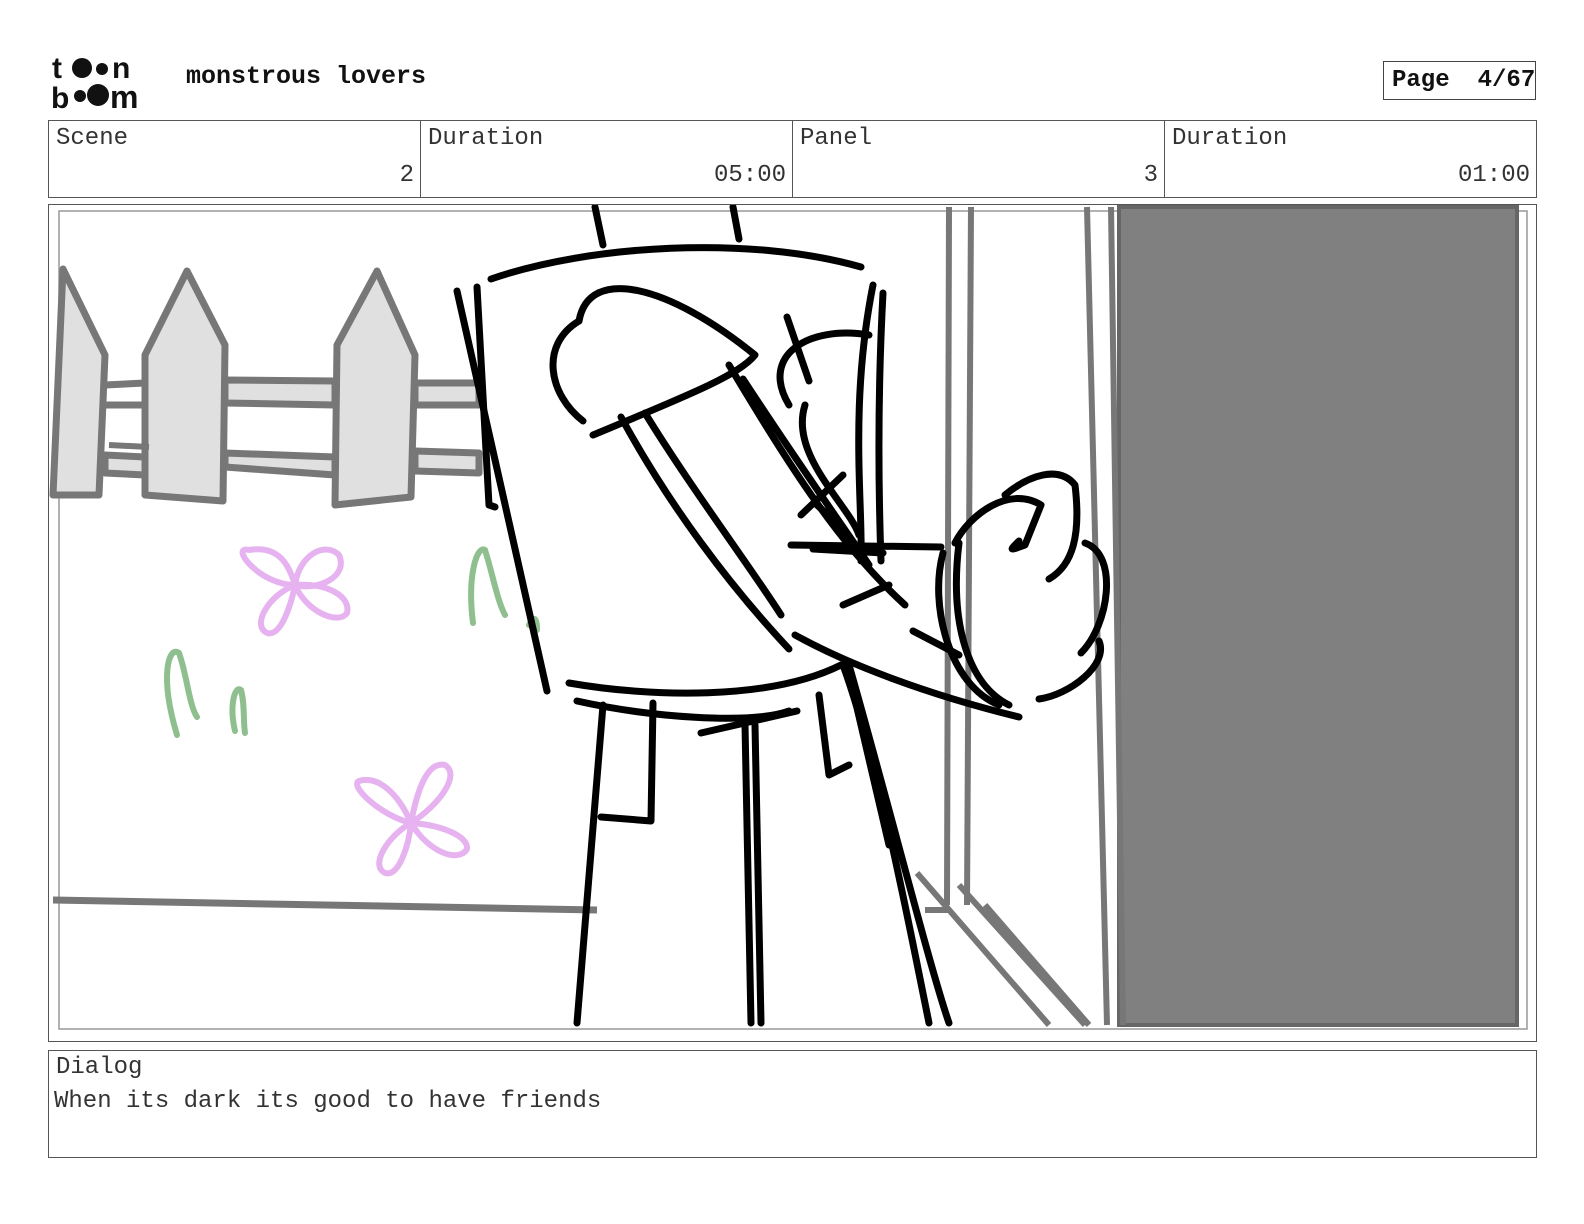 The image size is (1584, 1224). I want to click on scene-duration-label: Duration, so click(486, 138).